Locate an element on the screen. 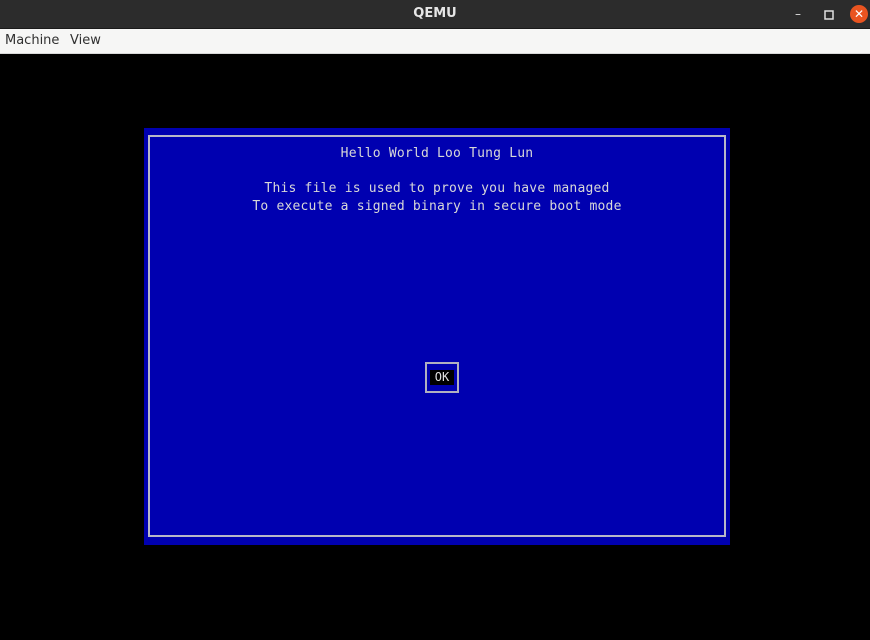 The width and height of the screenshot is (870, 640). menu-view: View is located at coordinates (85, 41).